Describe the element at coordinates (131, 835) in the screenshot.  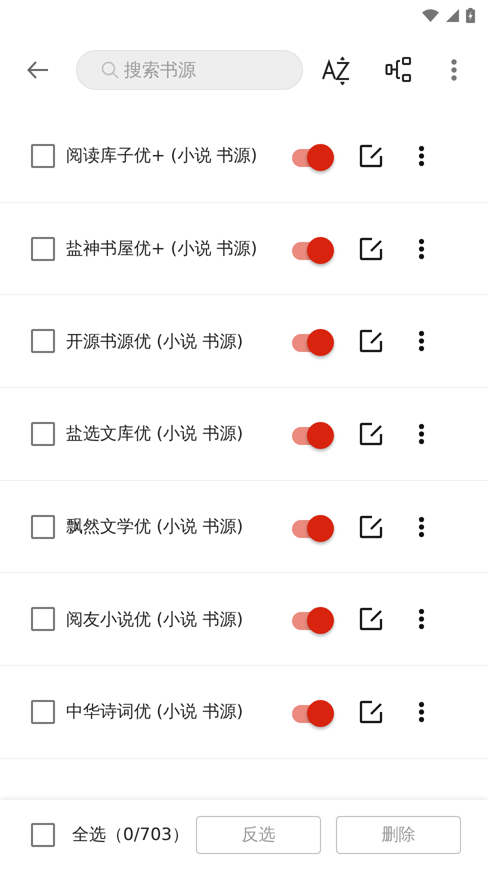
I see `select-all-label: 全选（0/703）` at that location.